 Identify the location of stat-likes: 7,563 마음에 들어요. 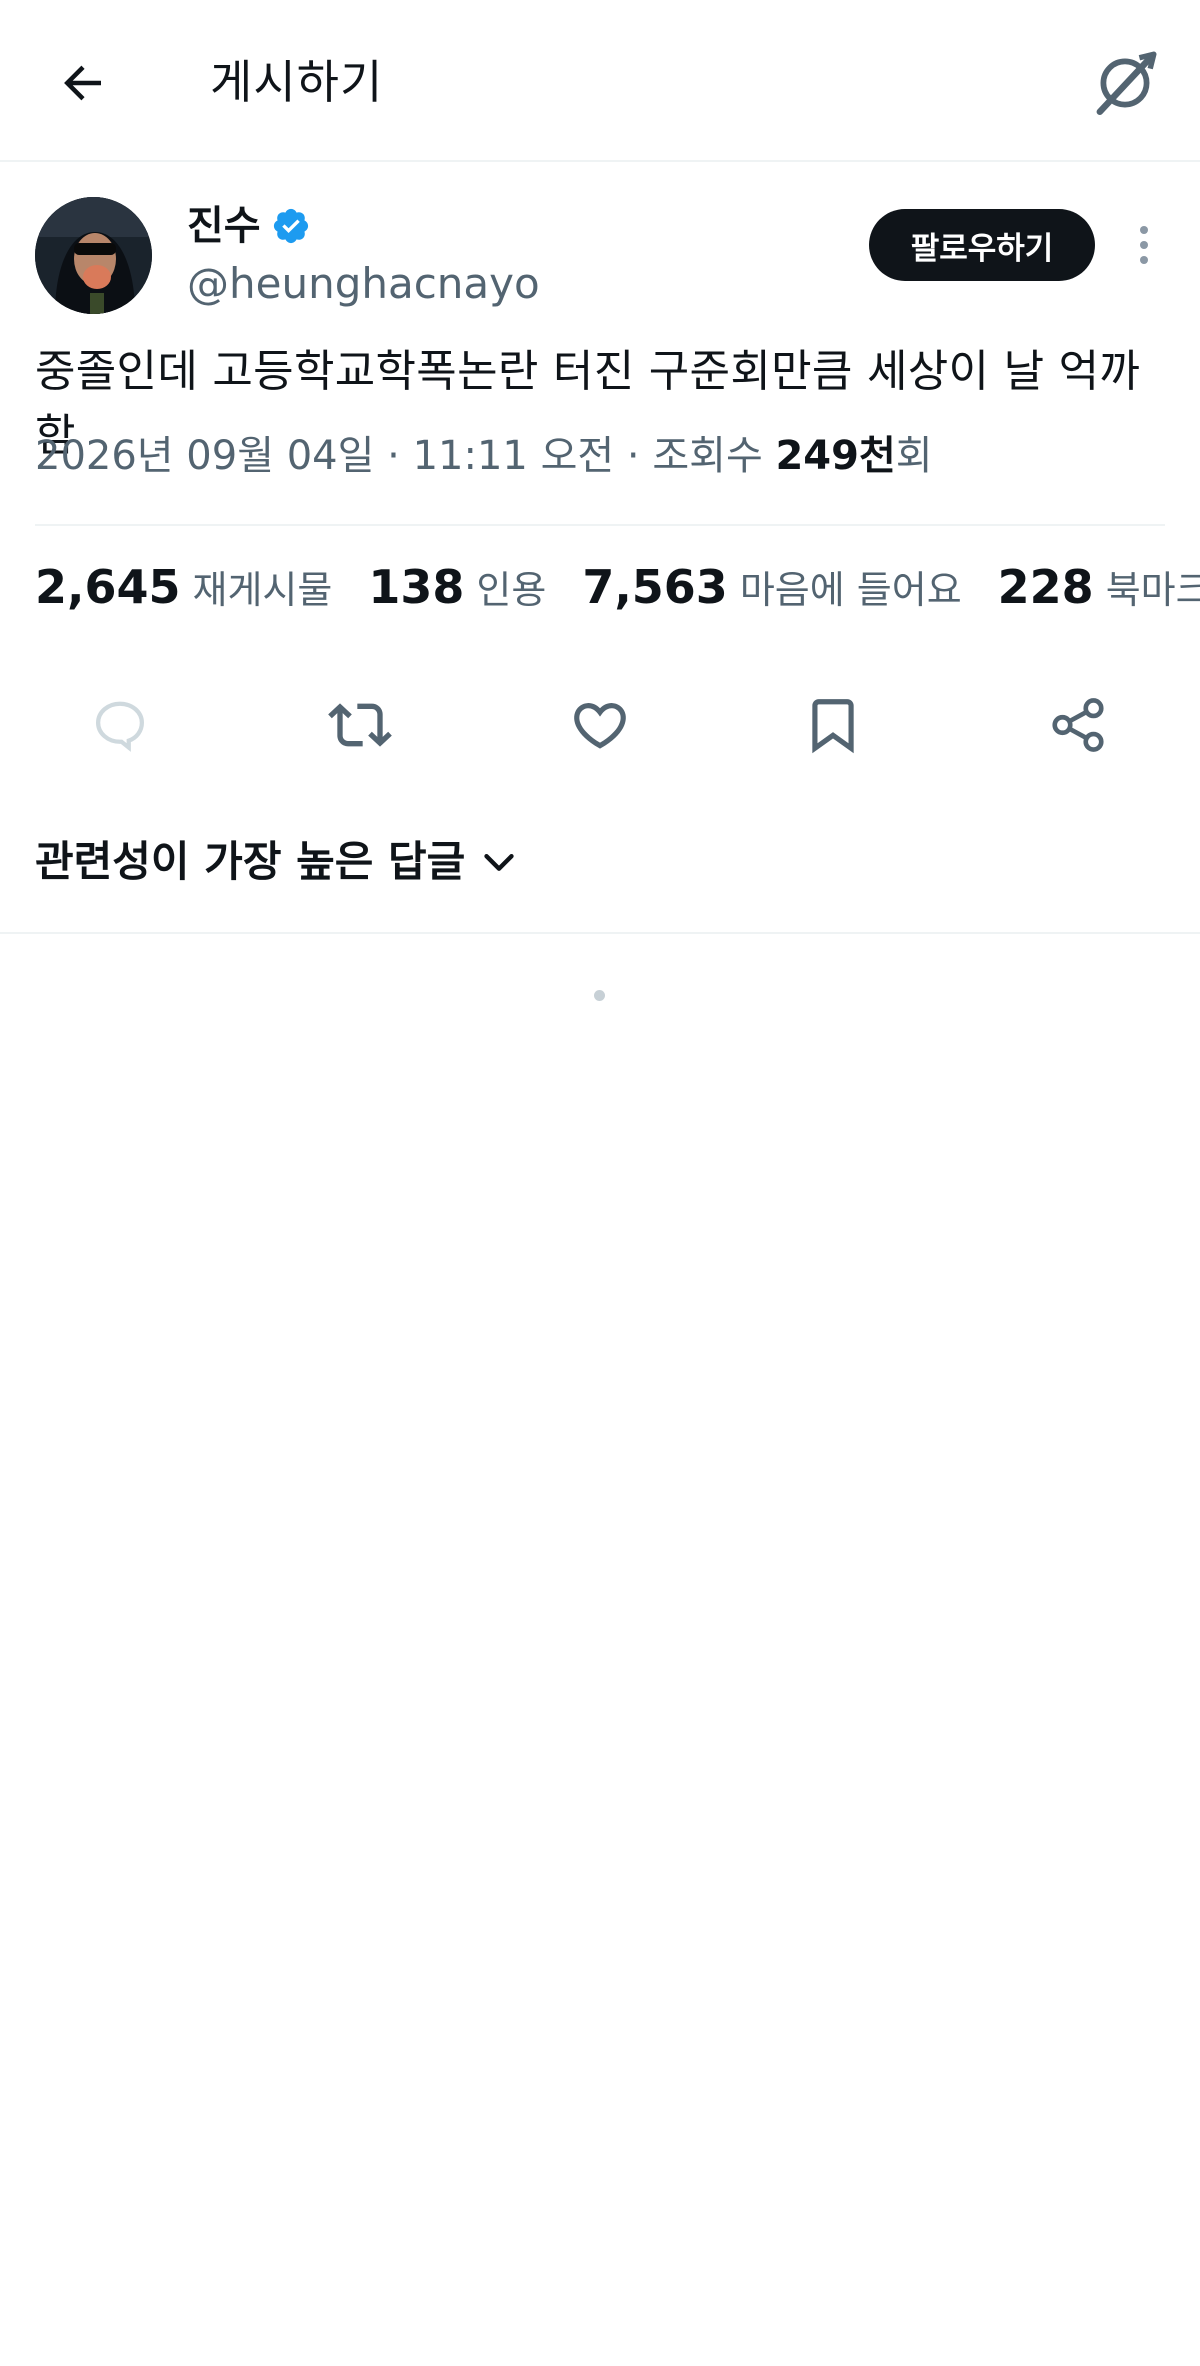
(771, 588).